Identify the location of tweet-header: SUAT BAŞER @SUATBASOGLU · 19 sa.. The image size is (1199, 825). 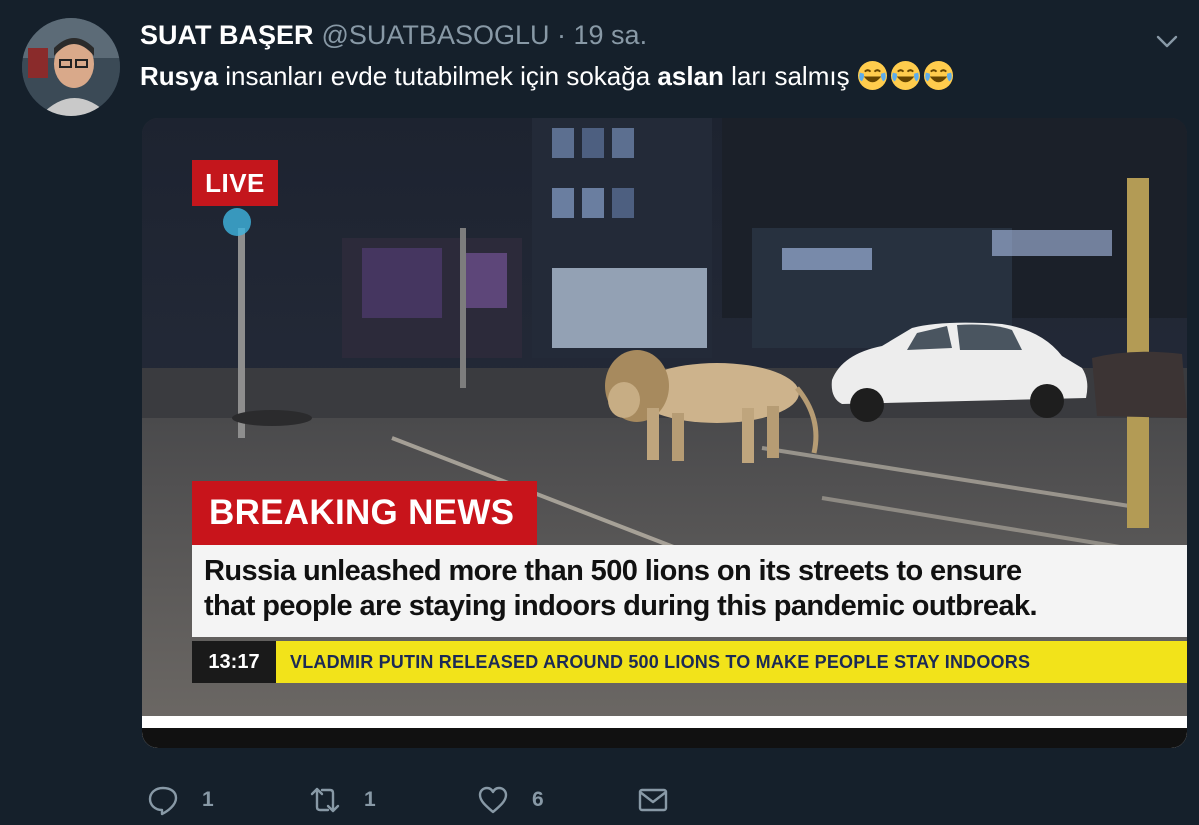
(393, 35).